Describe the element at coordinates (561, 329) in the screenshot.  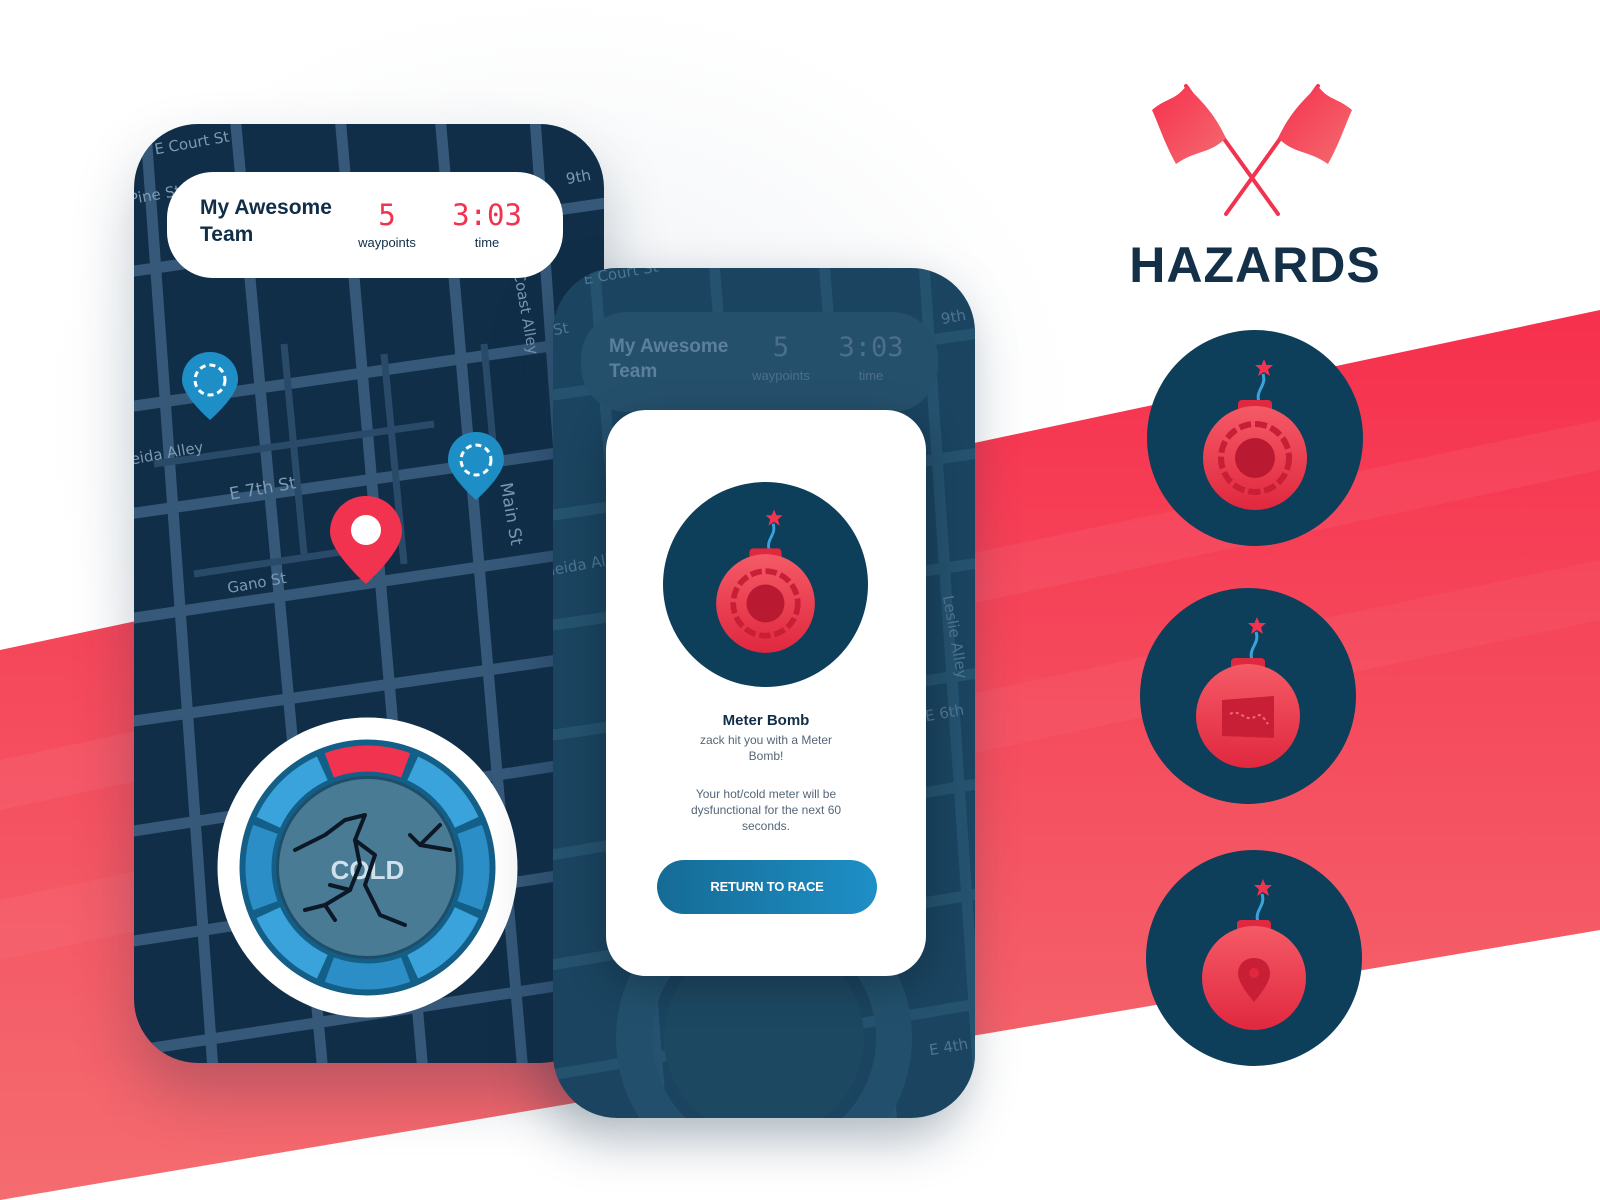
I see `street-label: St` at that location.